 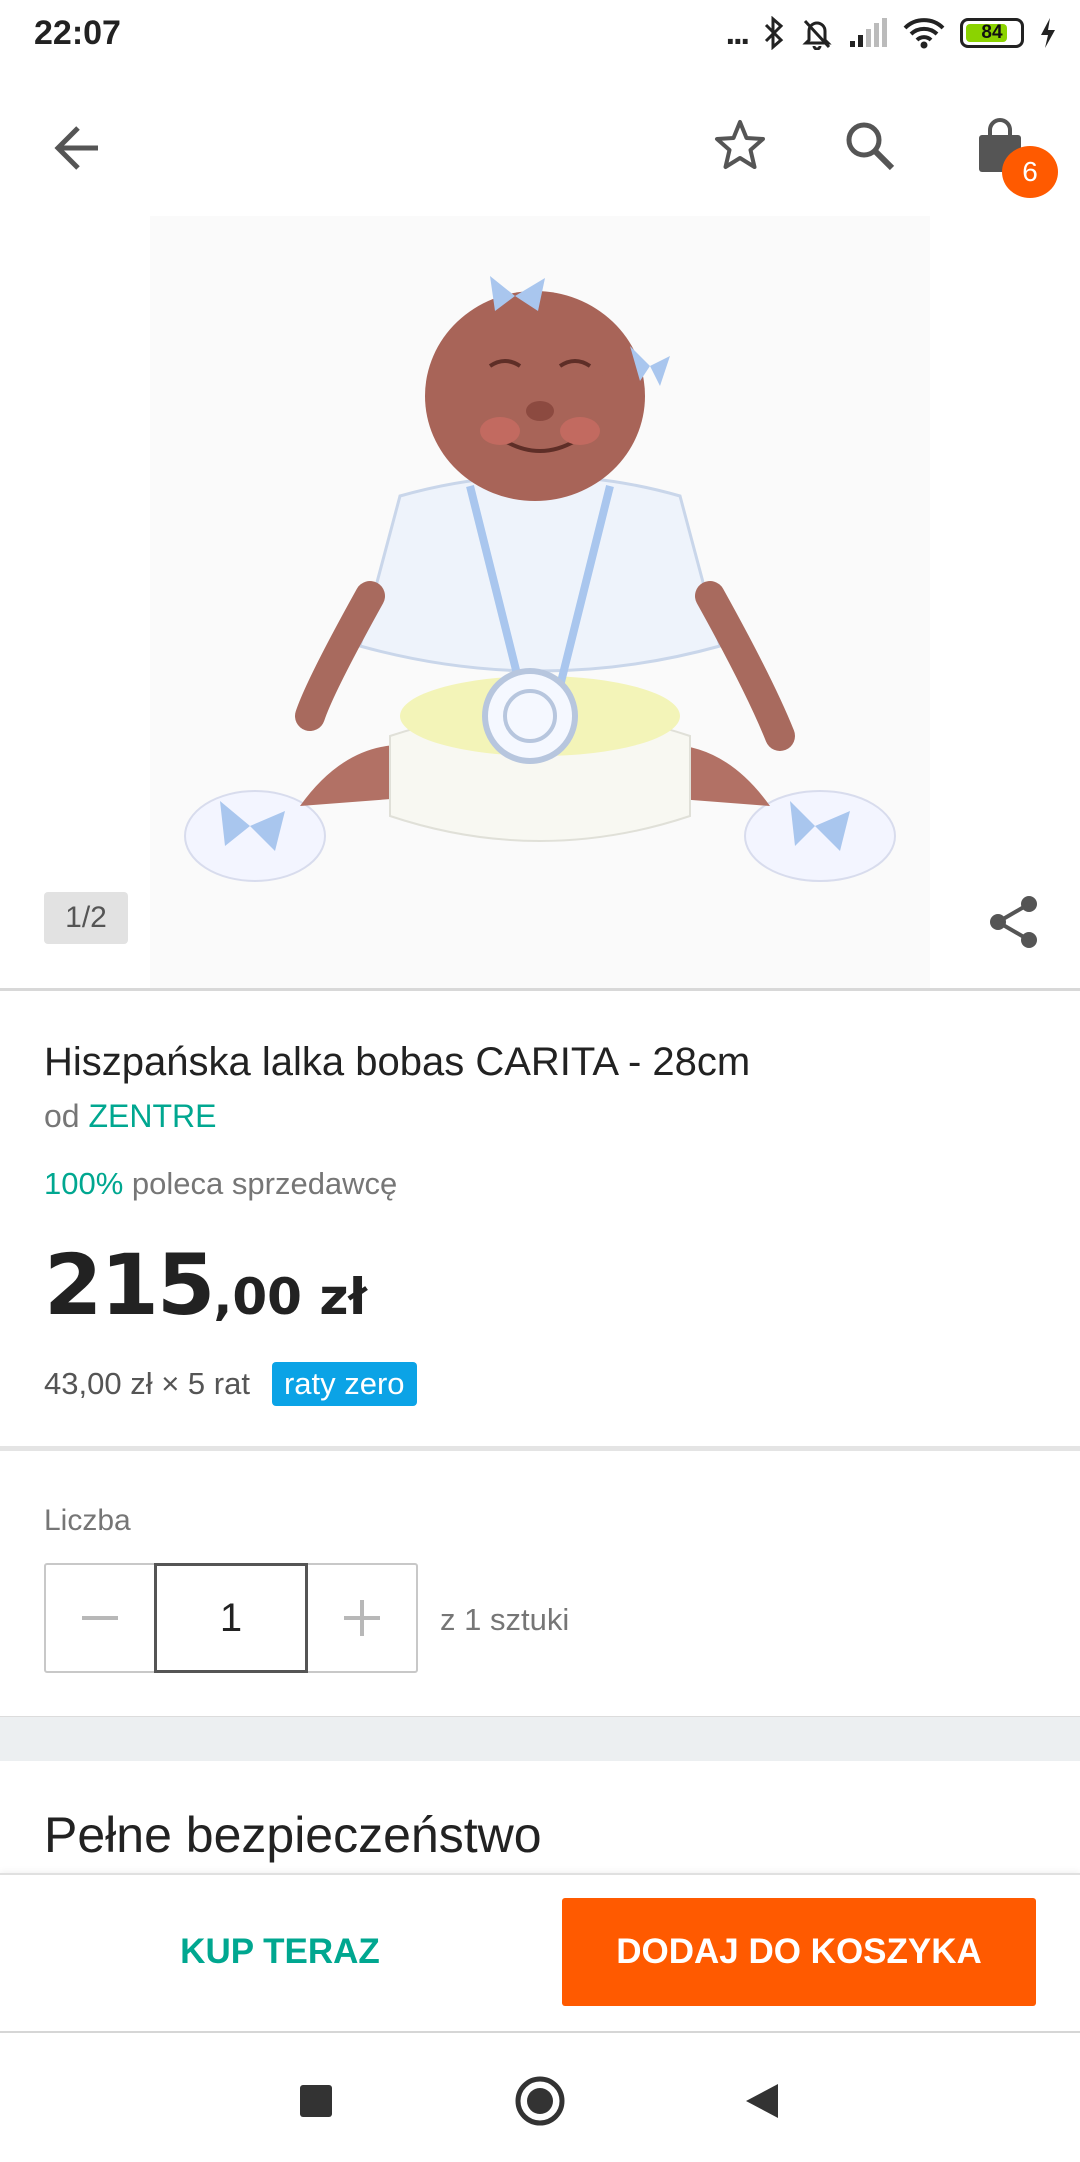 I want to click on battery-icon: 84, so click(x=992, y=33).